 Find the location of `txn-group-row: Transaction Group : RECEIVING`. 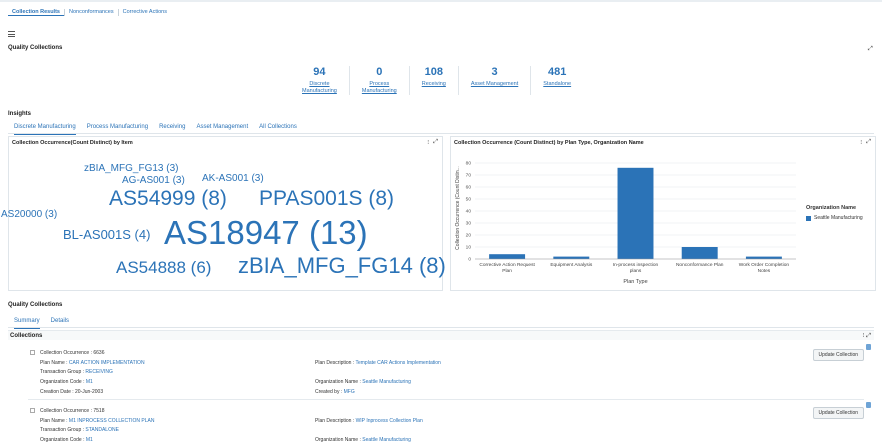

txn-group-row: Transaction Group : RECEIVING is located at coordinates (76, 372).